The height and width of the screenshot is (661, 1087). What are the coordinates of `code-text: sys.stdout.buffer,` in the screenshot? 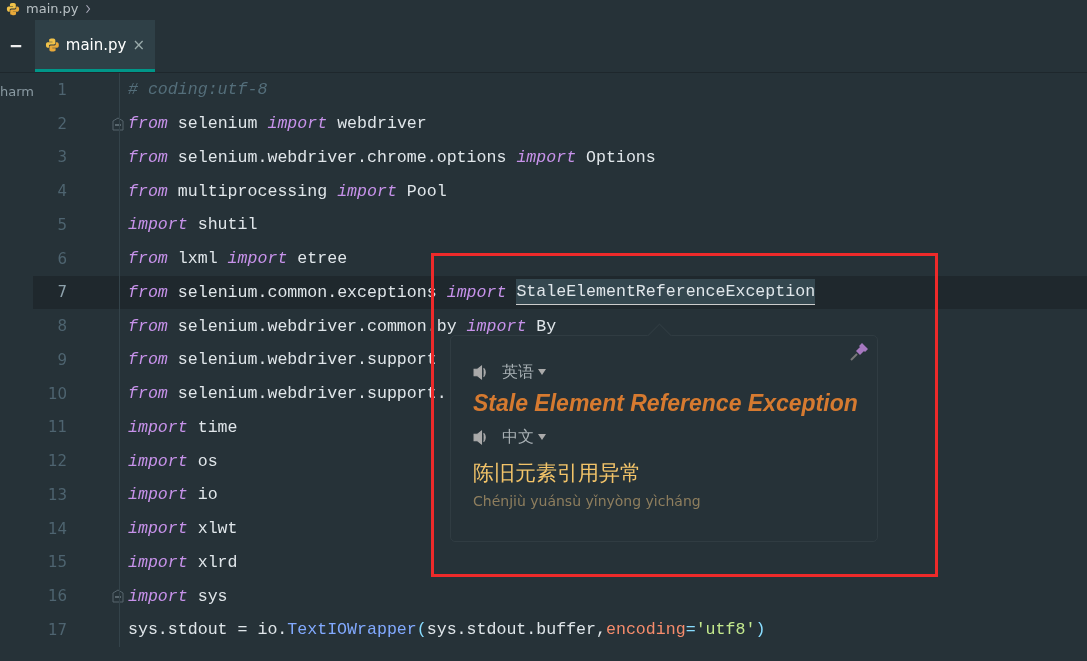 It's located at (516, 630).